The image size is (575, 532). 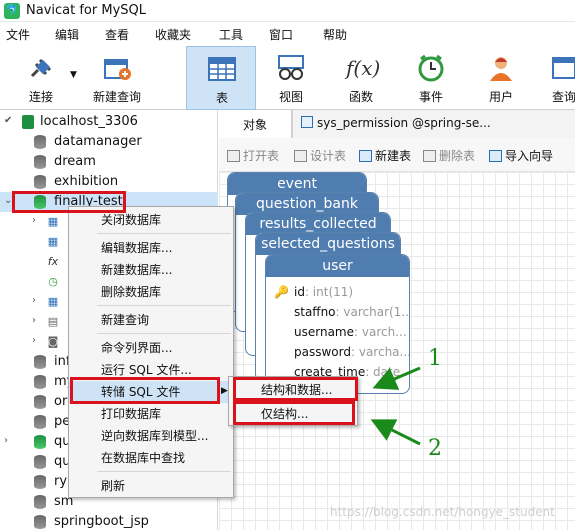 What do you see at coordinates (430, 97) in the screenshot?
I see `event-label: 事件` at bounding box center [430, 97].